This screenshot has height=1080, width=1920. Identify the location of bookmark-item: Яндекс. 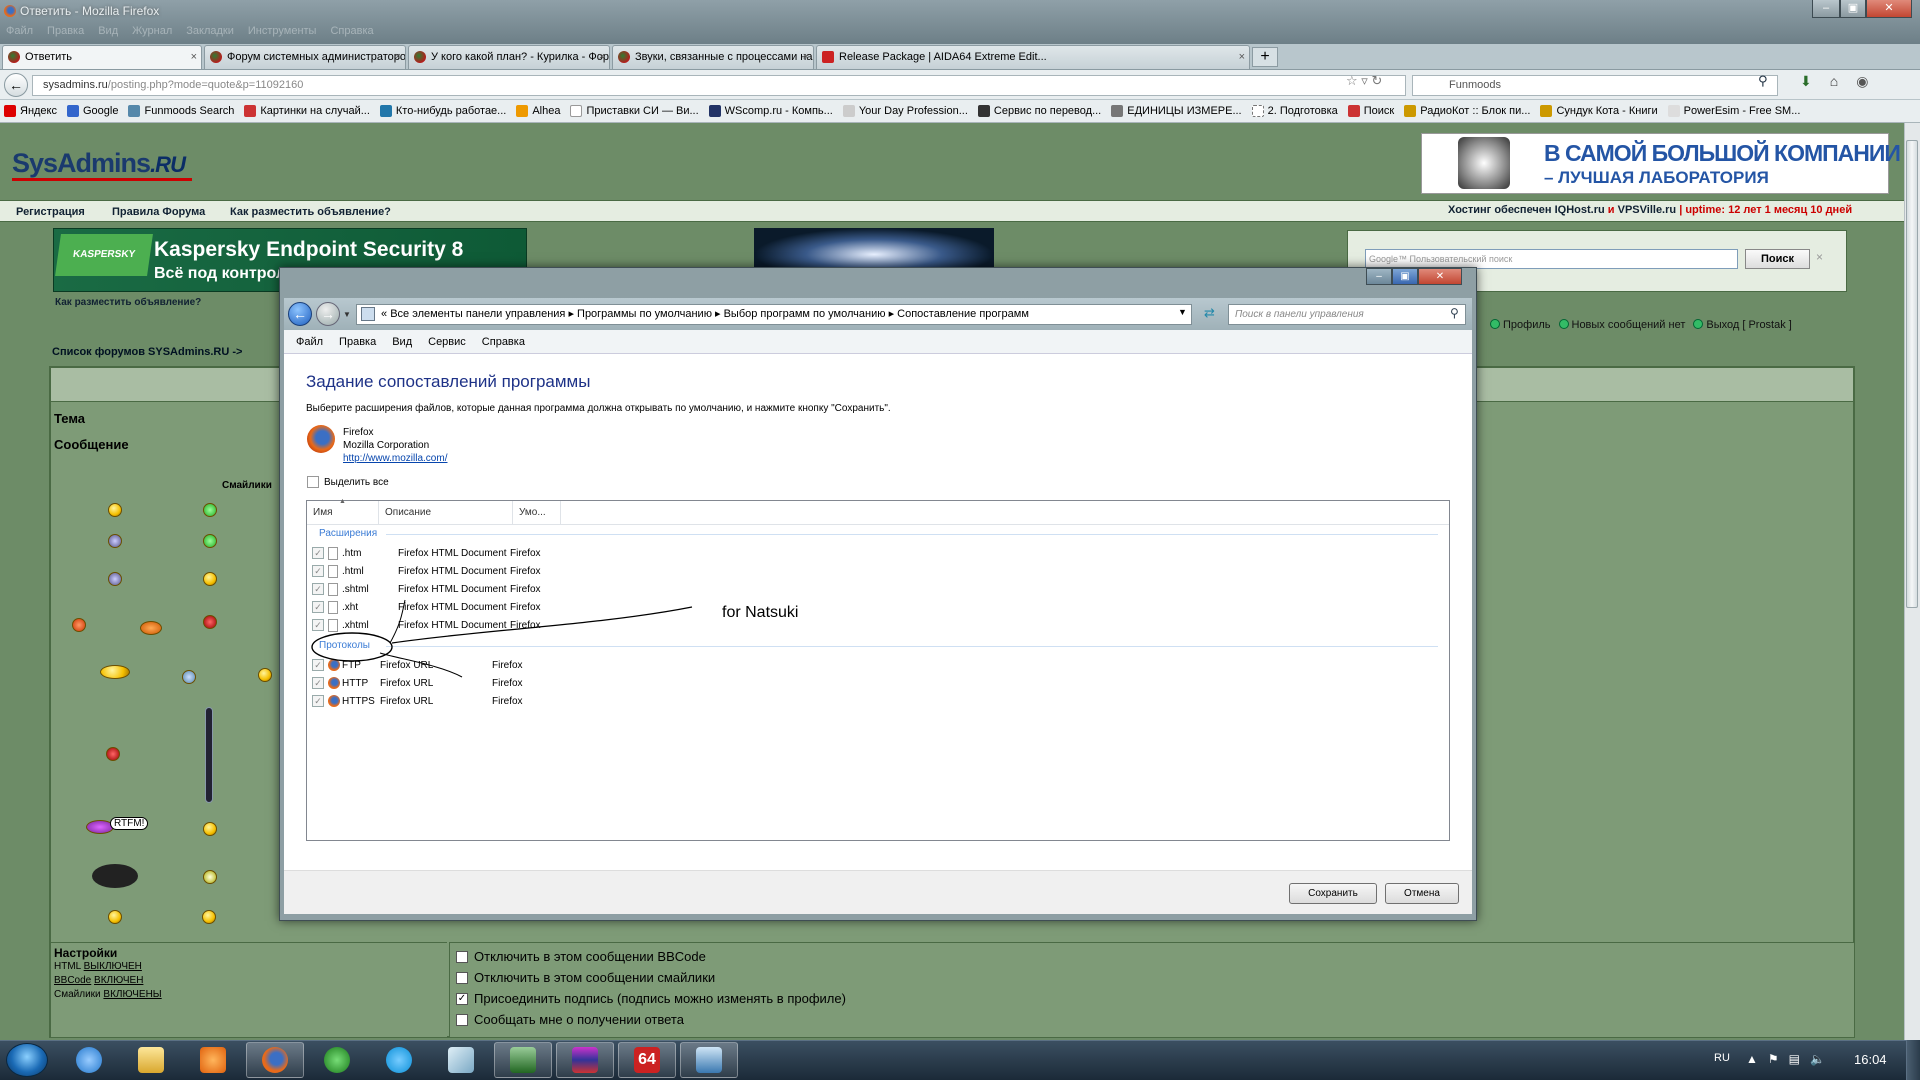
(30, 111).